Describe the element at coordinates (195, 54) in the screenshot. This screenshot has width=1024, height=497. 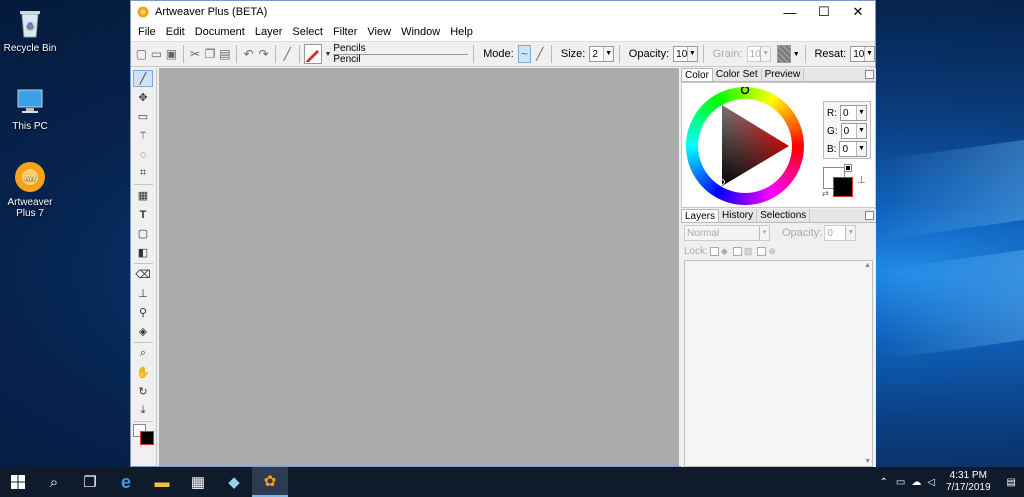
I see `cut-icon: ✂` at that location.